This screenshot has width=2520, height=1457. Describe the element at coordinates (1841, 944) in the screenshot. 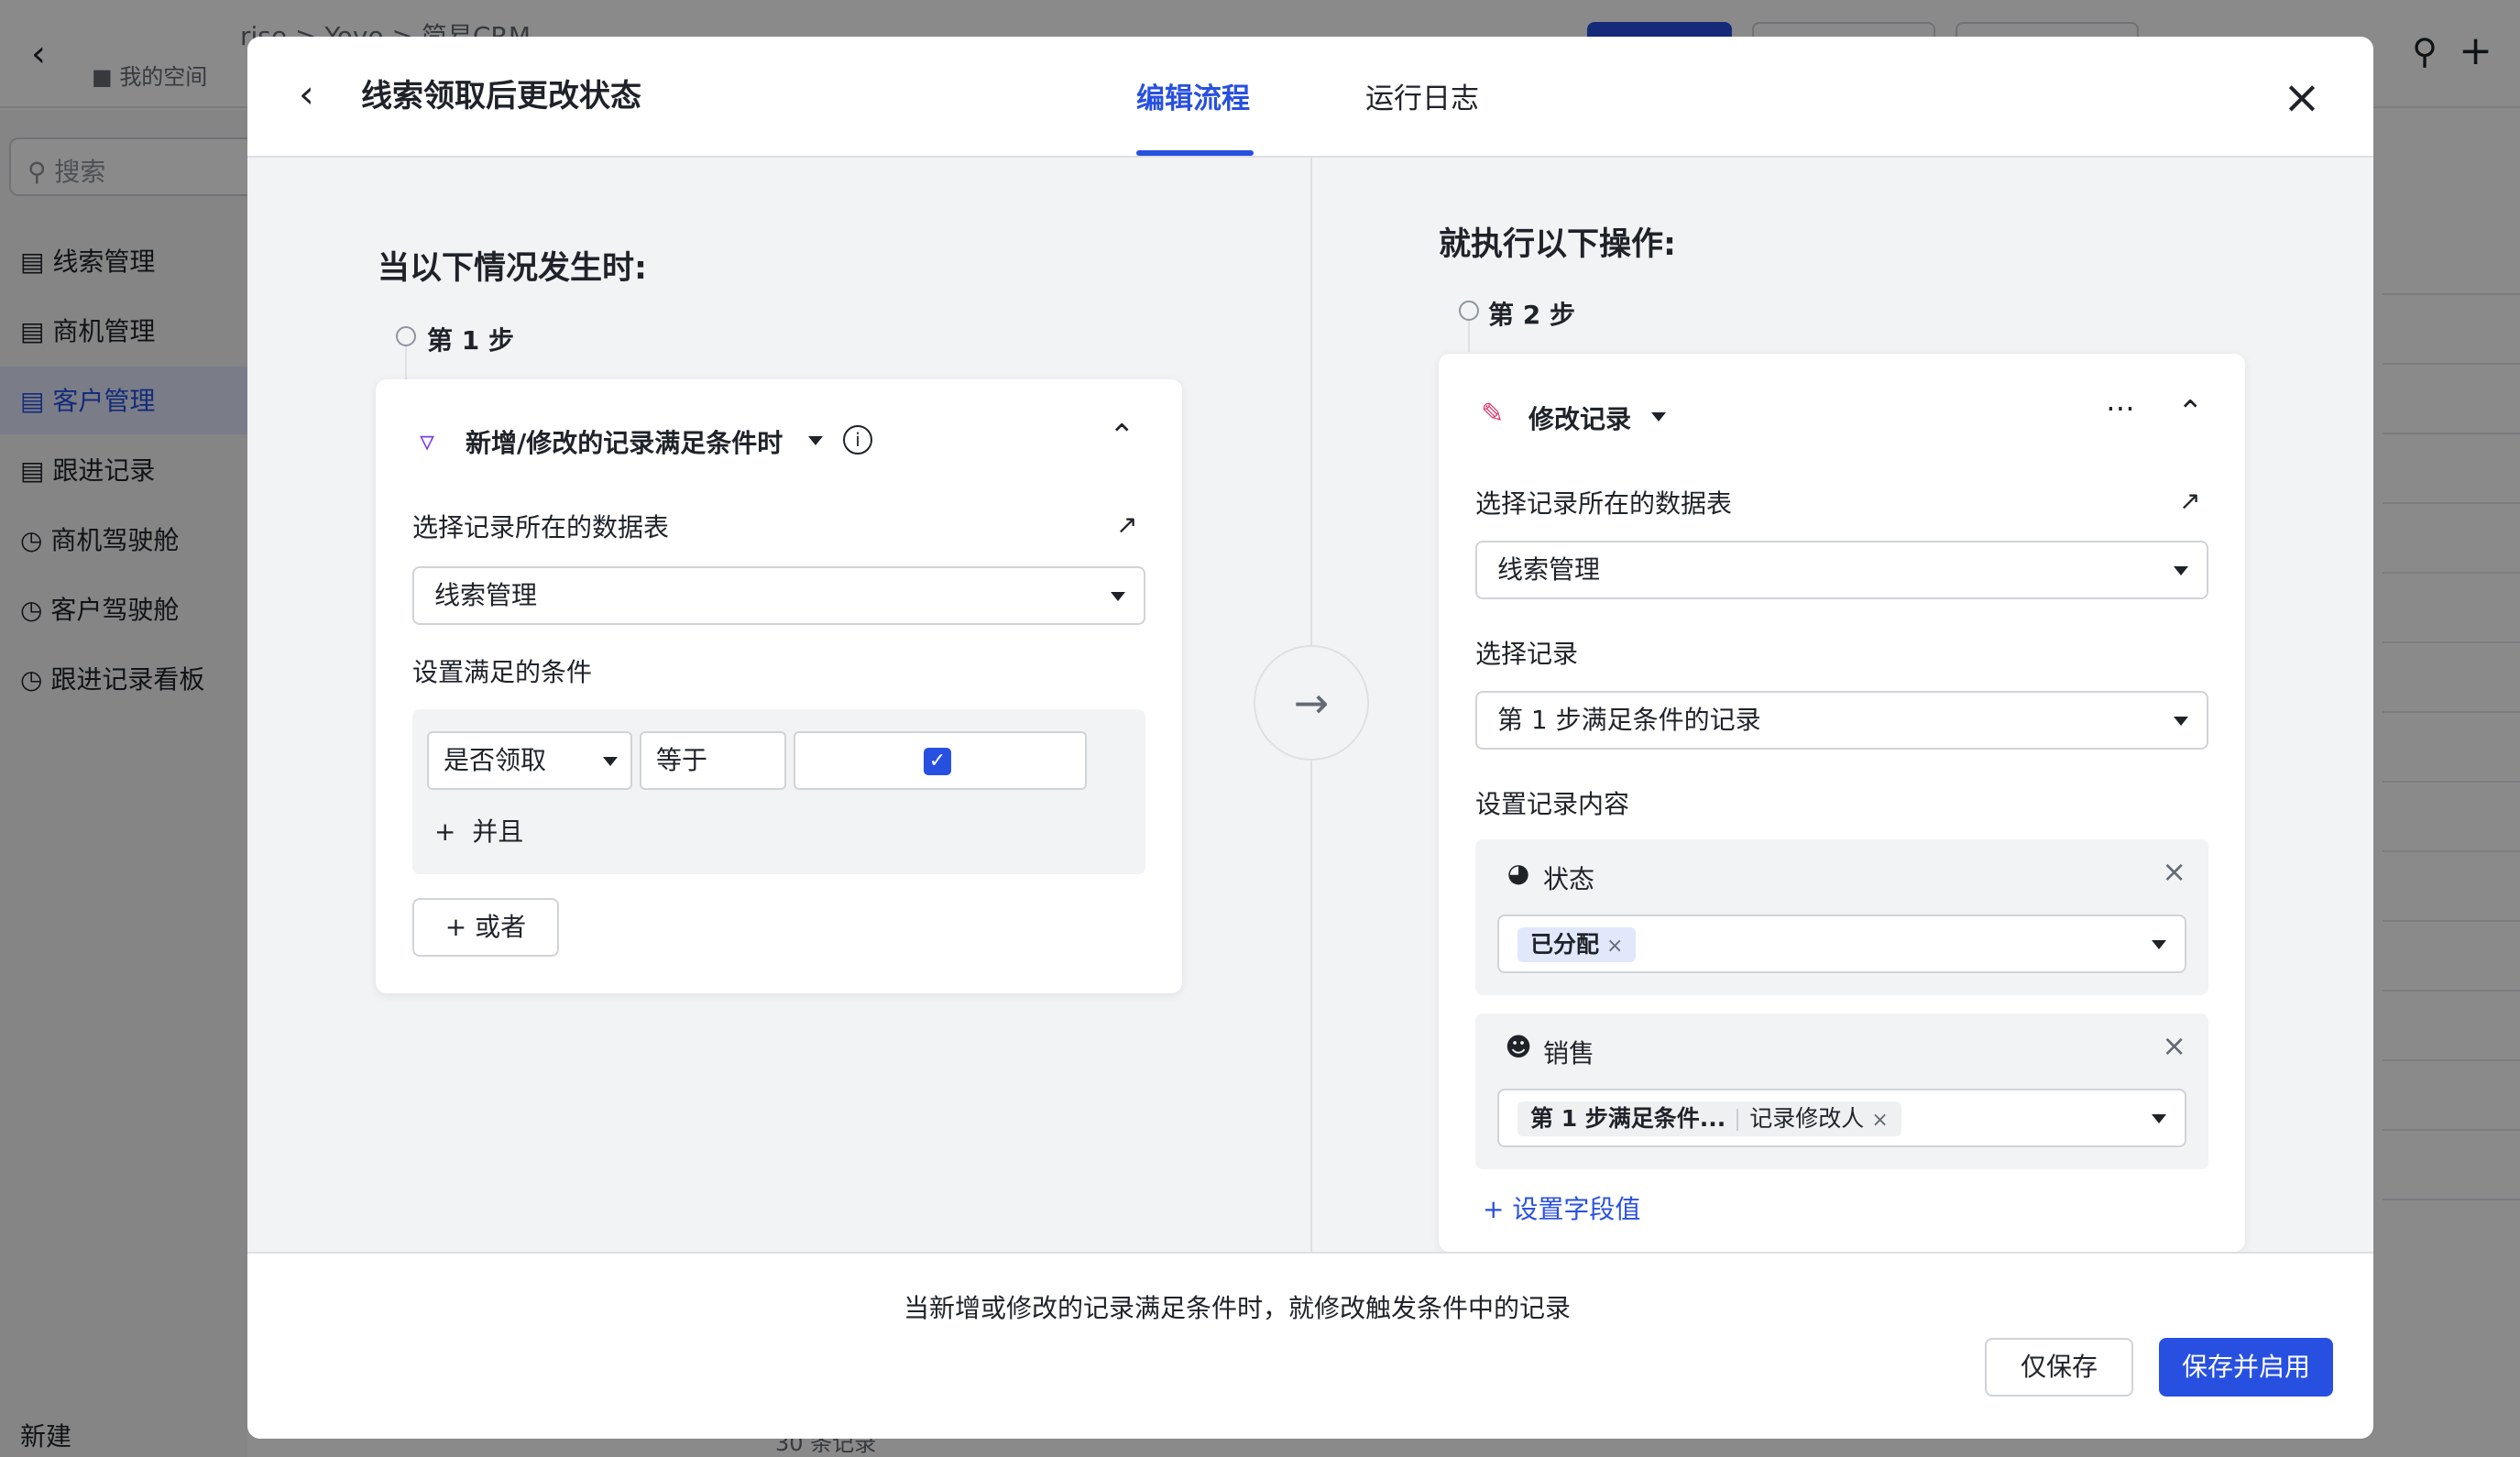

I see `status-value-select: 已分配 ×` at that location.